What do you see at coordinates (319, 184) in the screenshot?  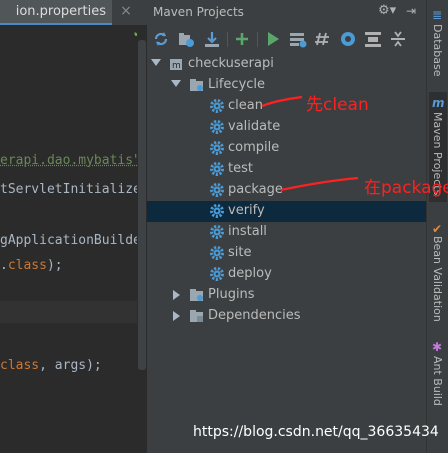 I see `annotation-underline-package` at bounding box center [319, 184].